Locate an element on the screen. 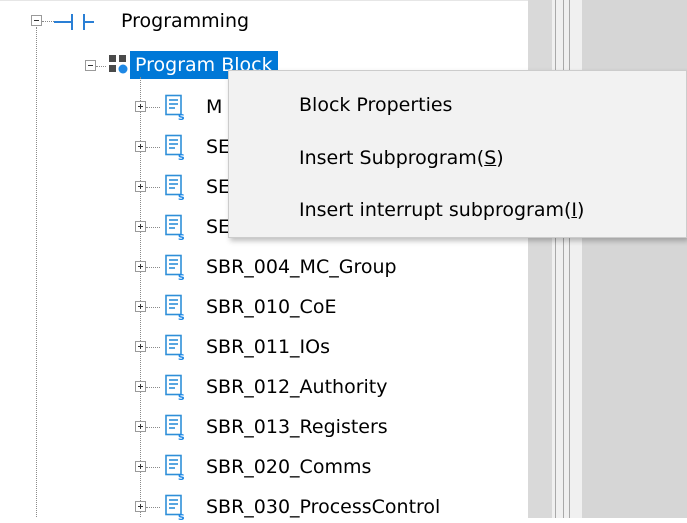  menu-item-label: Insert Subprogram( is located at coordinates (392, 158).